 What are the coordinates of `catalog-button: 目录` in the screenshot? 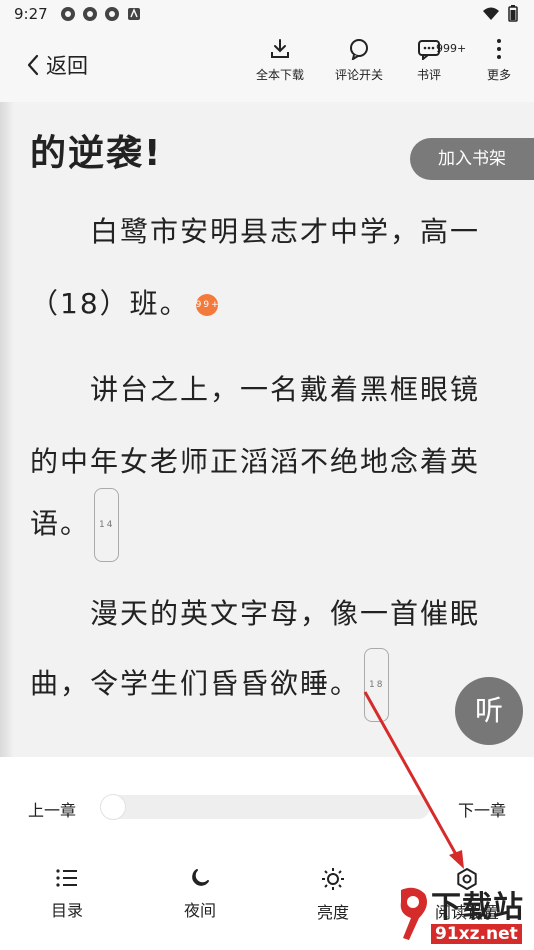 It's located at (67, 894).